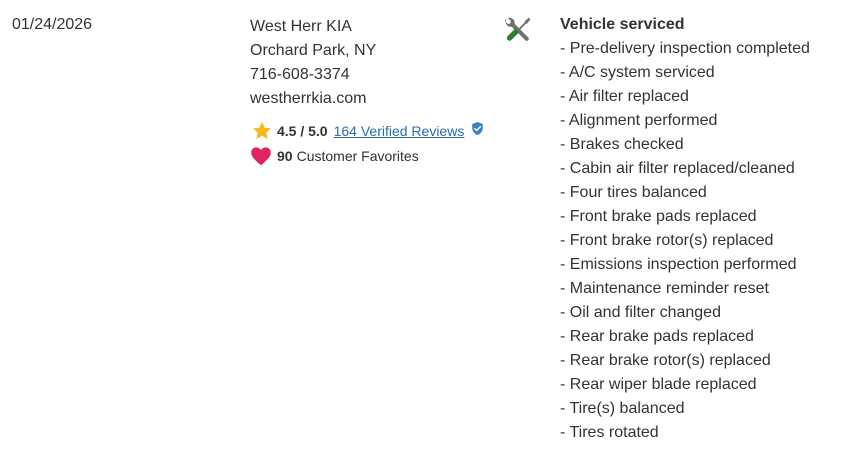 The height and width of the screenshot is (457, 850). I want to click on dealer-name: West Herr KIA, so click(301, 26).